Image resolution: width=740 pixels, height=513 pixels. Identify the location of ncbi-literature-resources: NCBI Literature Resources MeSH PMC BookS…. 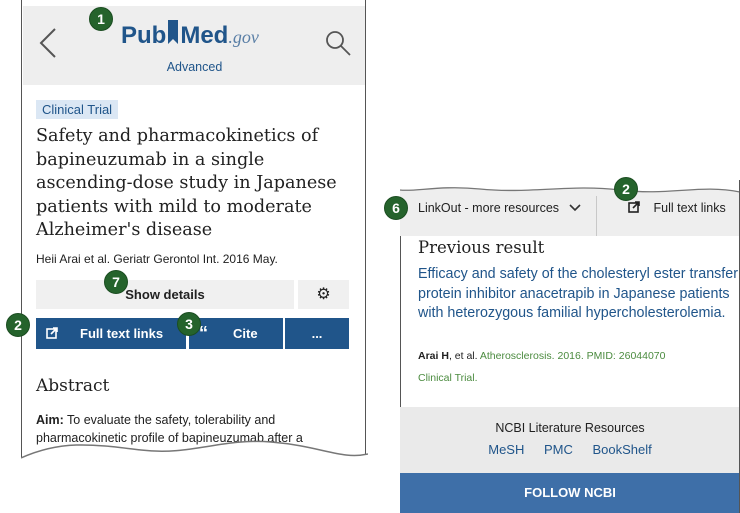
(570, 440).